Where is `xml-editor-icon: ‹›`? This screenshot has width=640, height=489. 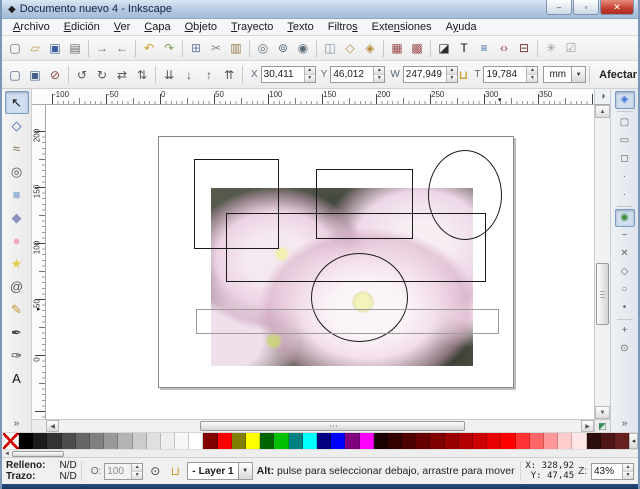 xml-editor-icon: ‹› is located at coordinates (504, 48).